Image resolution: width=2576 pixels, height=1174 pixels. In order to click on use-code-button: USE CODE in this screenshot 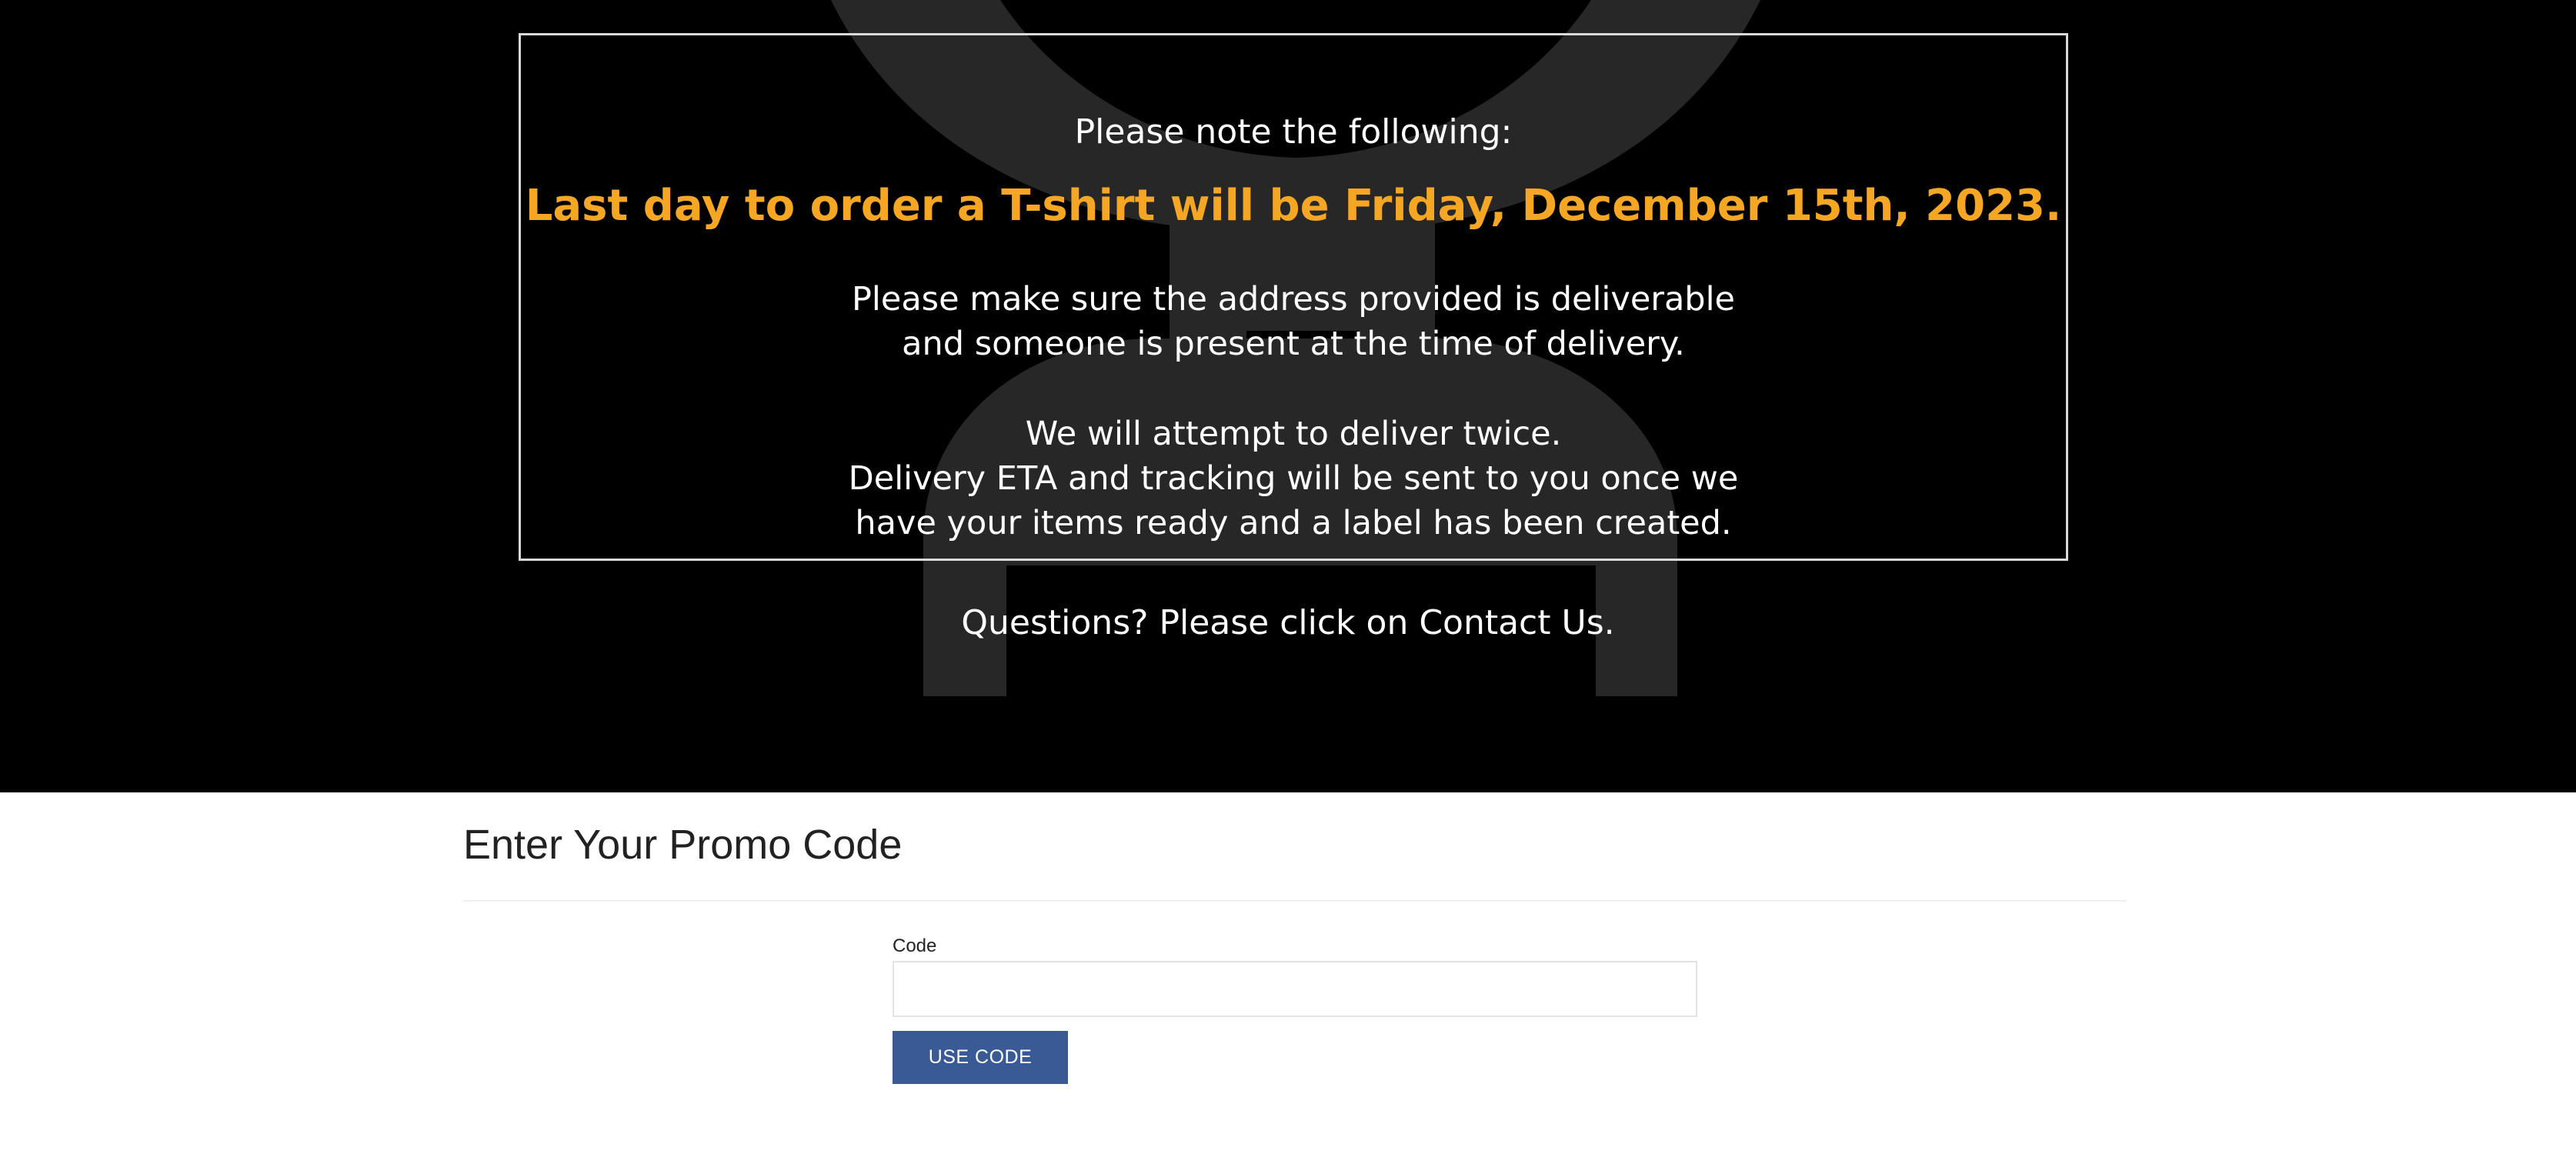, I will do `click(980, 1057)`.